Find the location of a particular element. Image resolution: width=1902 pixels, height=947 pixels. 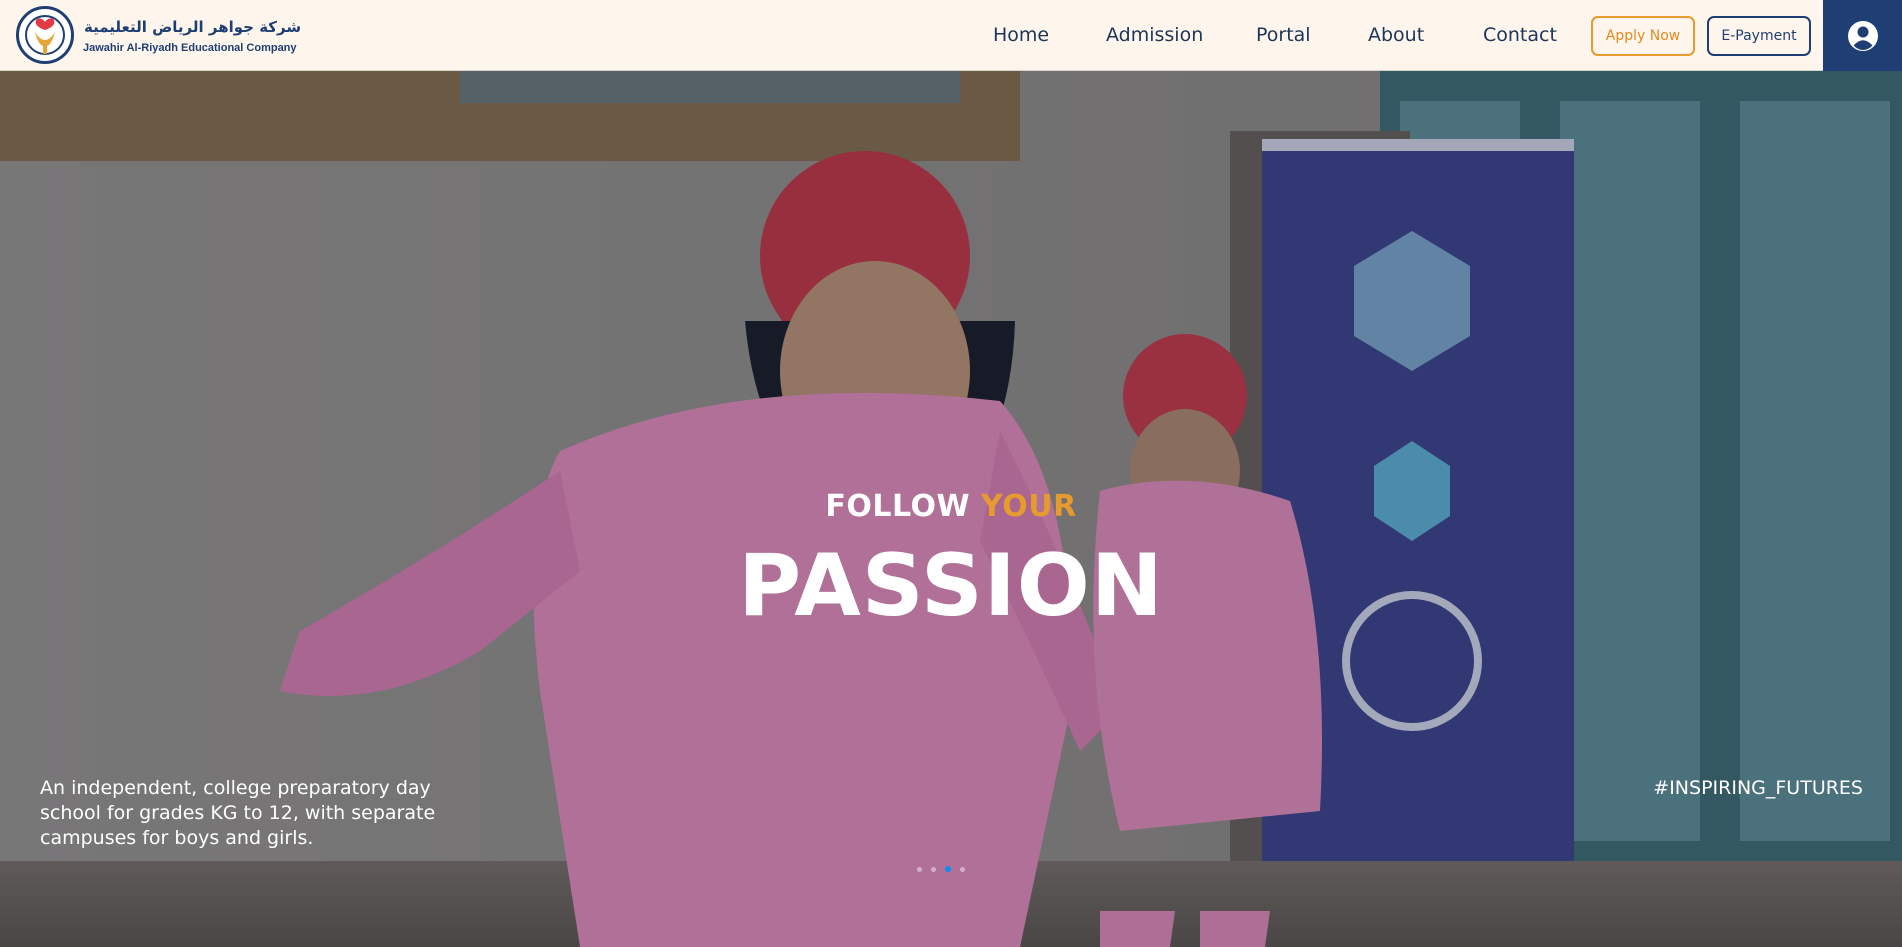

hero-subtitle-accent: YOUR is located at coordinates (1029, 506).